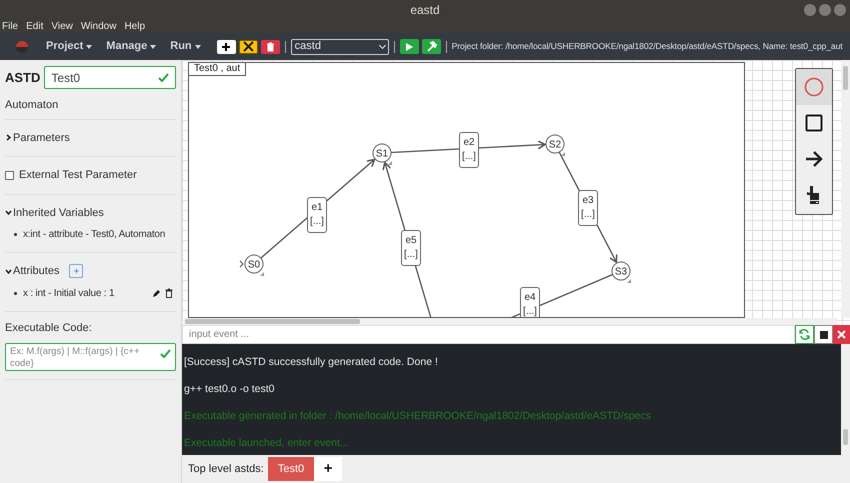 The width and height of the screenshot is (850, 483). Describe the element at coordinates (311, 362) in the screenshot. I see `console-line: [Success] cASTD successfully generated code. Done !` at that location.